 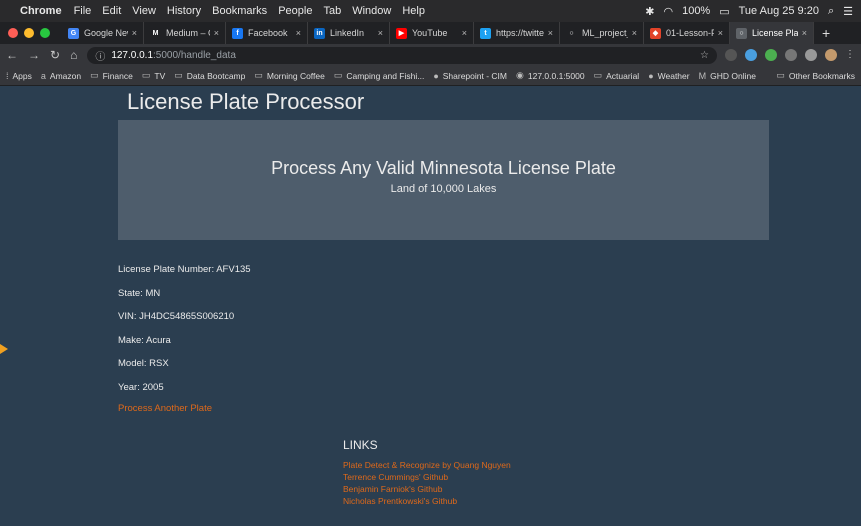 What do you see at coordinates (724, 11) in the screenshot?
I see `battery-icon: ▭` at bounding box center [724, 11].